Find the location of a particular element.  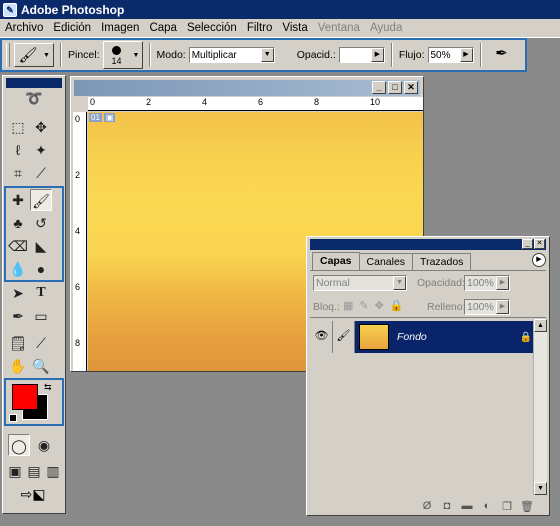

paint-bucket-tool-icon: ◣ is located at coordinates (41, 246).